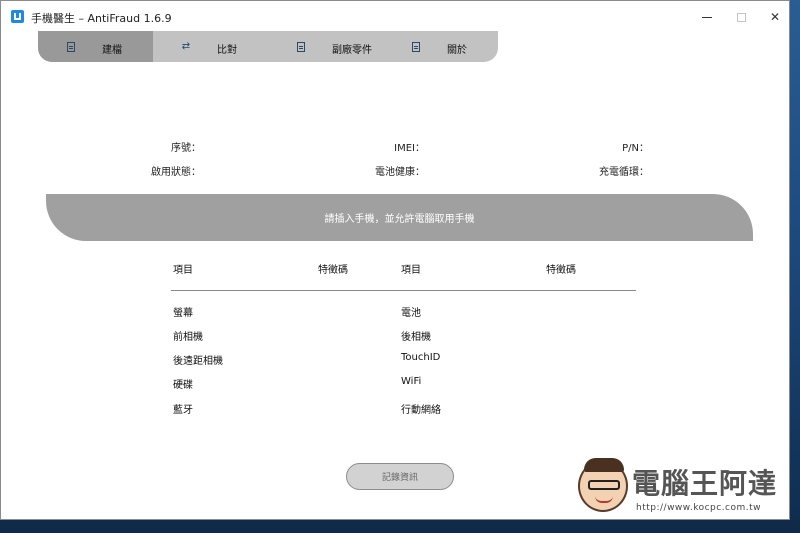  I want to click on connect-device-banner: 請插入手機，並允許電腦取用手機, so click(399, 217).